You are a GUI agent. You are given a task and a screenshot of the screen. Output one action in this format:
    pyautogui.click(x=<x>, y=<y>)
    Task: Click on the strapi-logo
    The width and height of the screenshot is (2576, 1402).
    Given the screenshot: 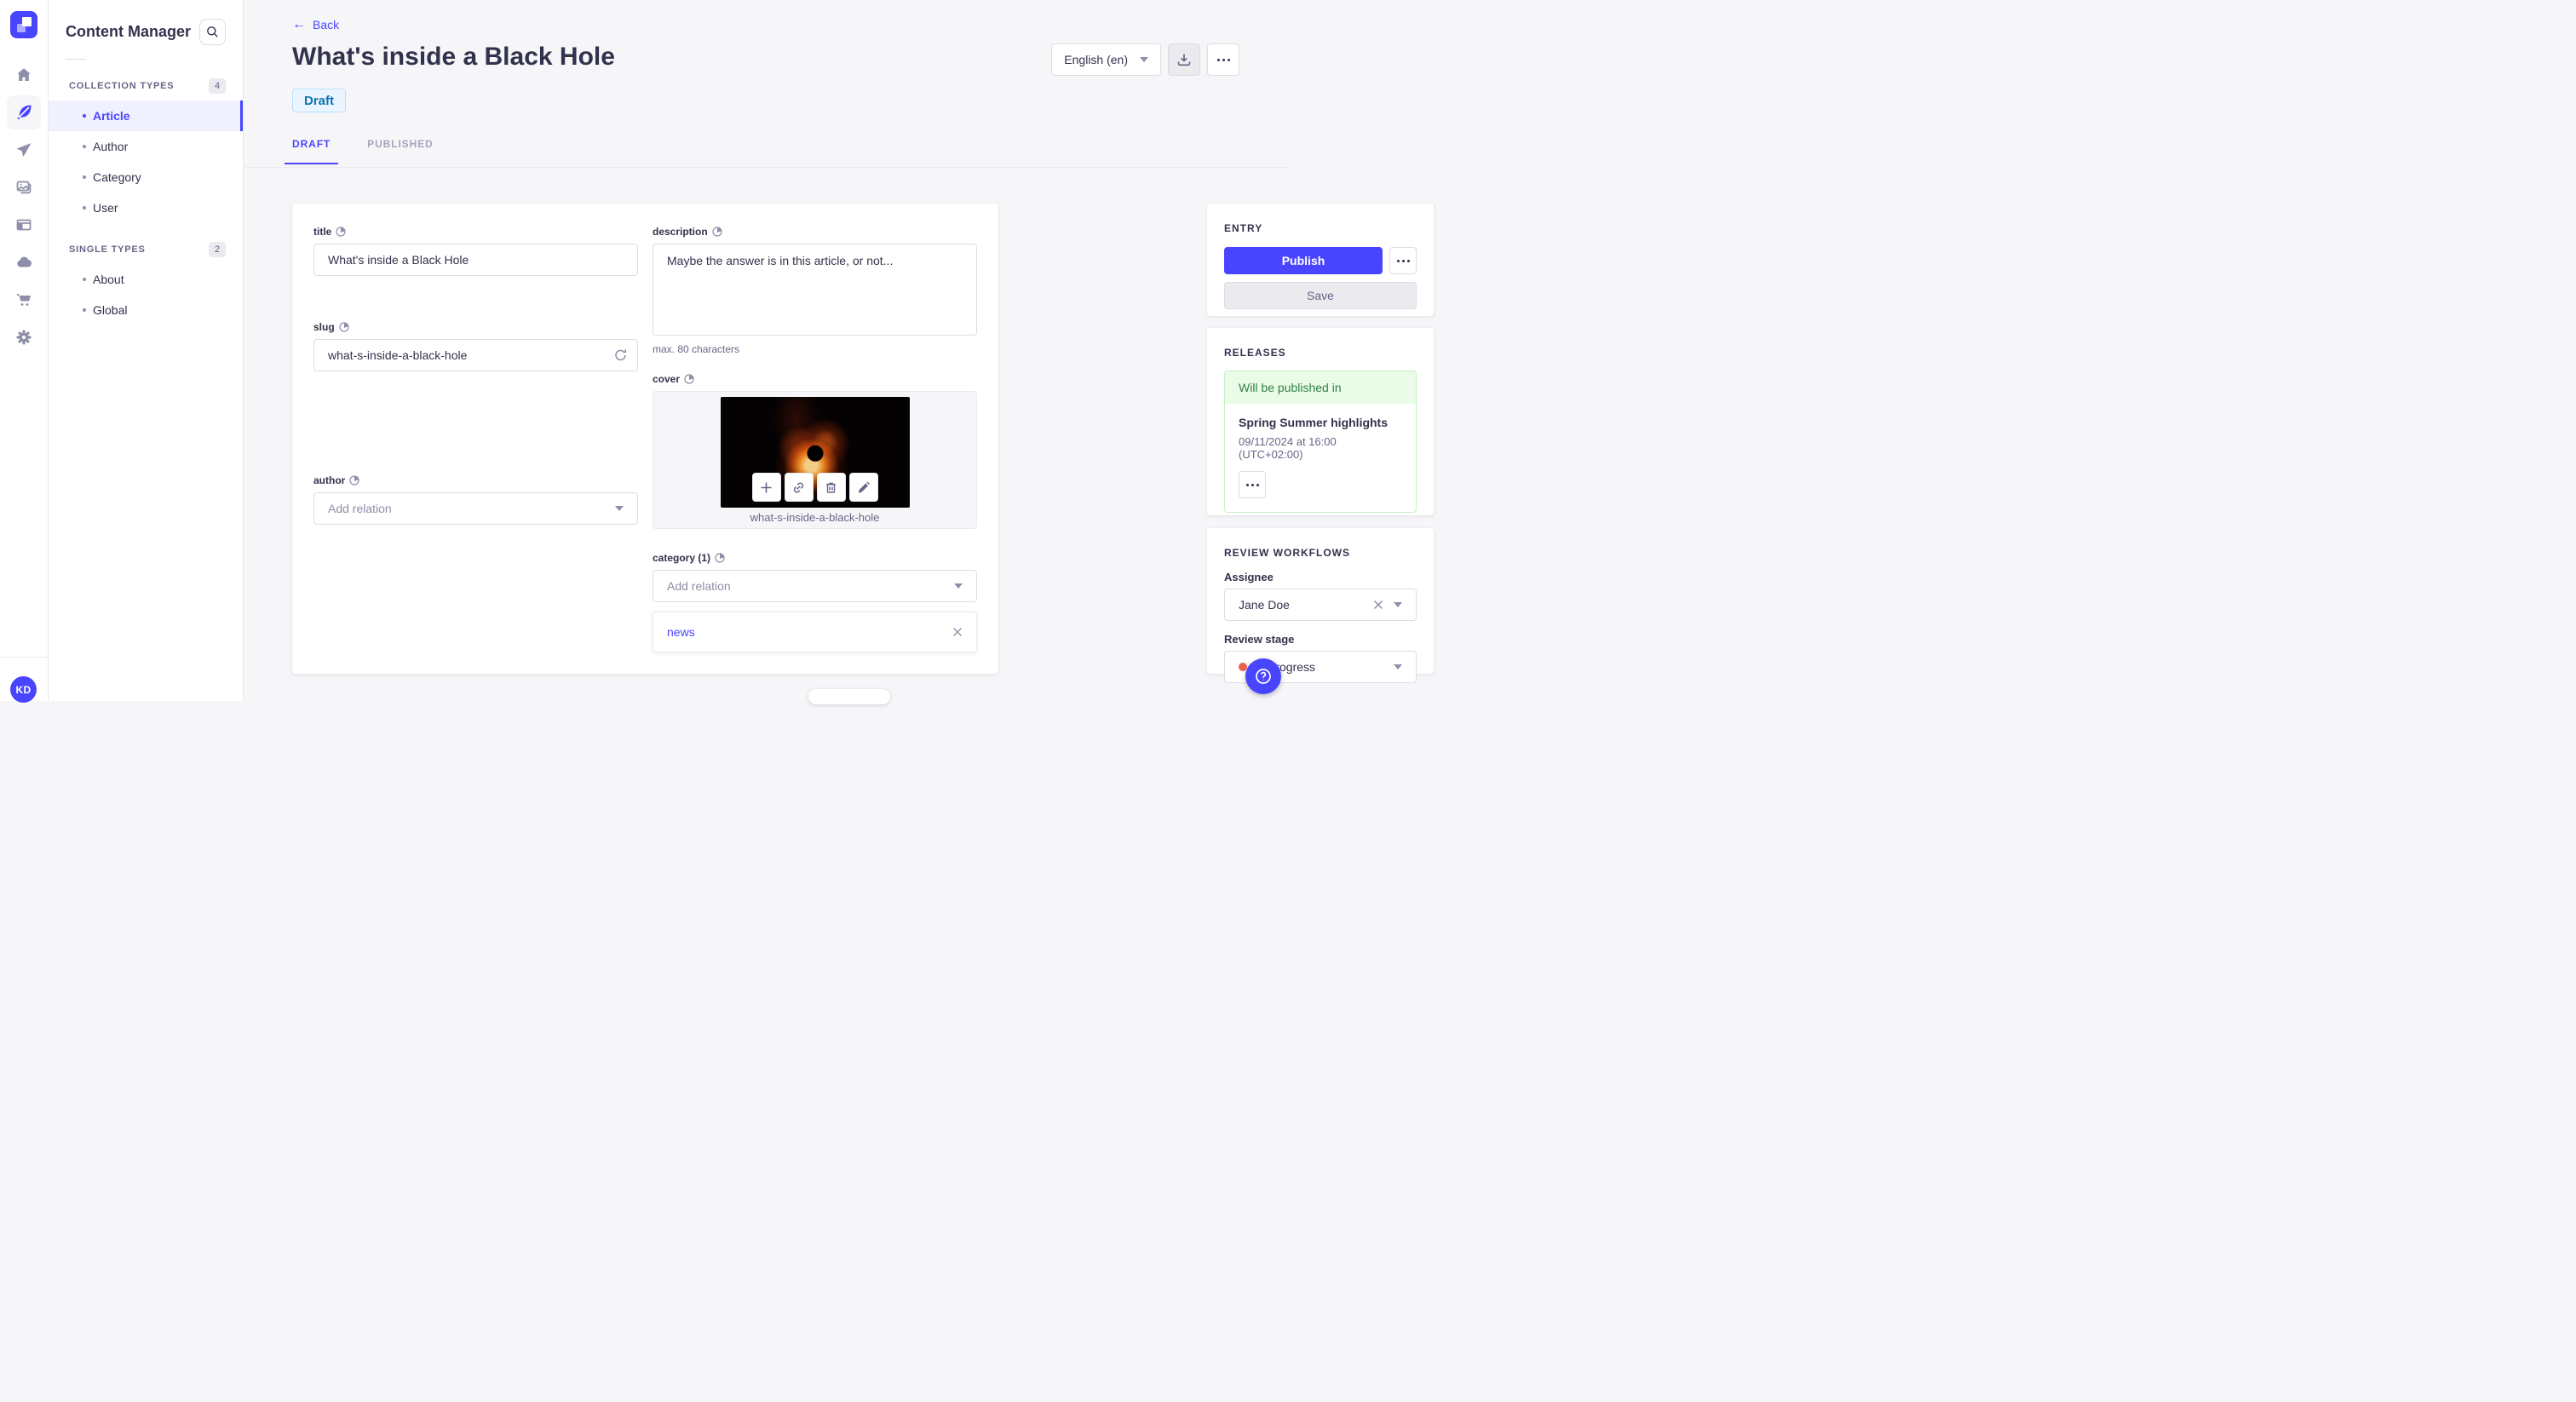 What is the action you would take?
    pyautogui.click(x=24, y=24)
    